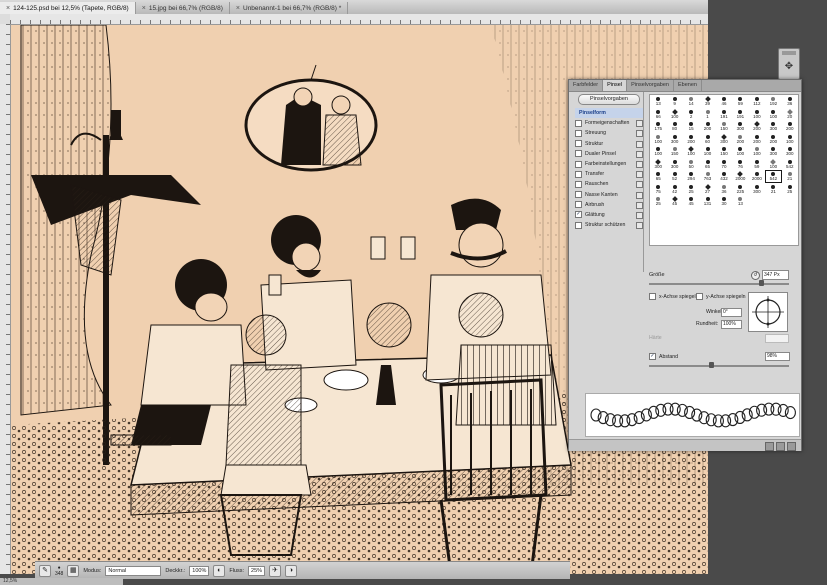 Image resolution: width=827 pixels, height=585 pixels. What do you see at coordinates (609, 144) in the screenshot?
I see `brush-option-3: Struktur` at bounding box center [609, 144].